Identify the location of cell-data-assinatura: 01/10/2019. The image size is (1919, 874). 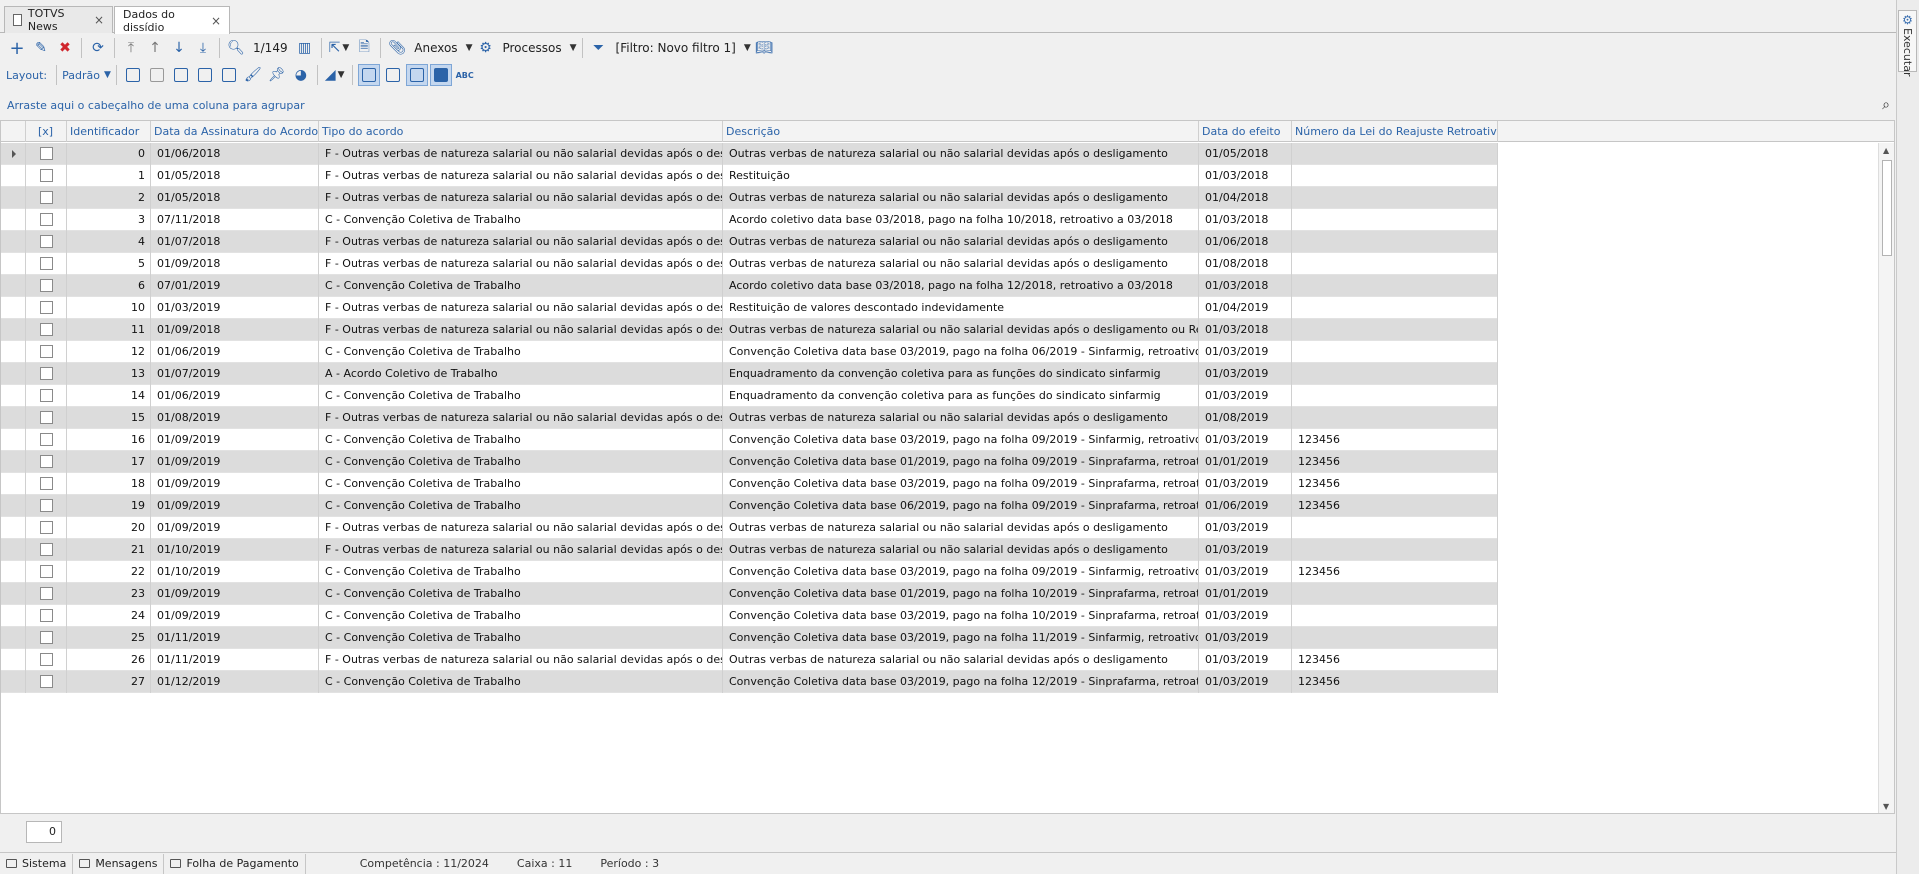
(235, 550).